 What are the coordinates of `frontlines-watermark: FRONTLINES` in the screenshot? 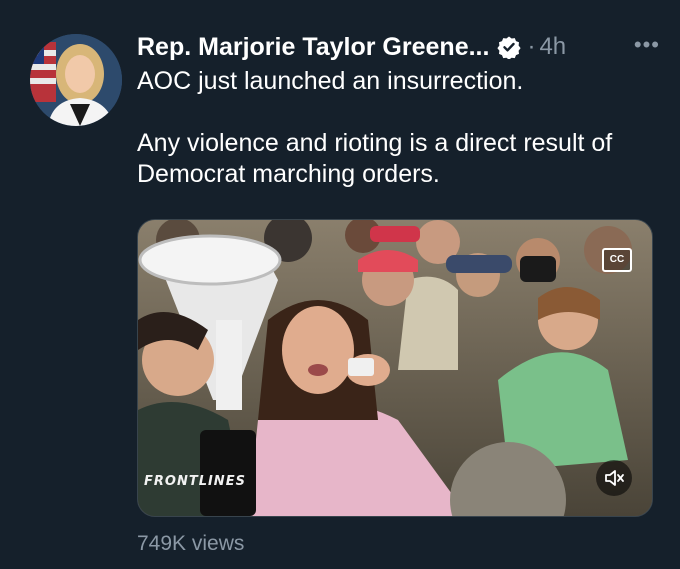 It's located at (195, 481).